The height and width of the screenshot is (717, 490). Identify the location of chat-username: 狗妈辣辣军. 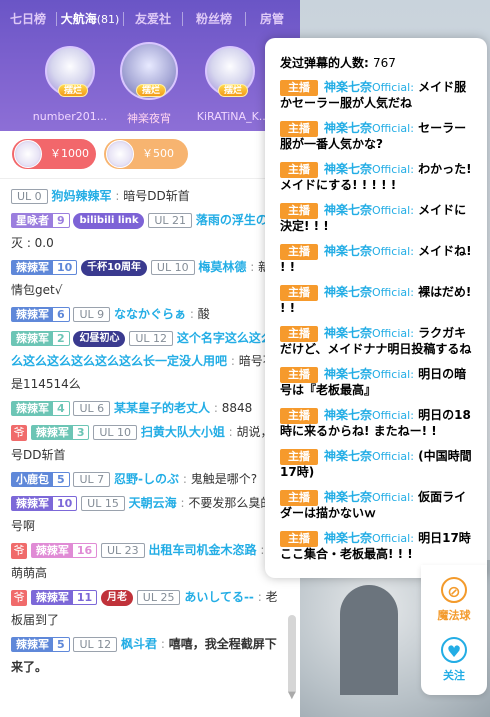
(82, 196).